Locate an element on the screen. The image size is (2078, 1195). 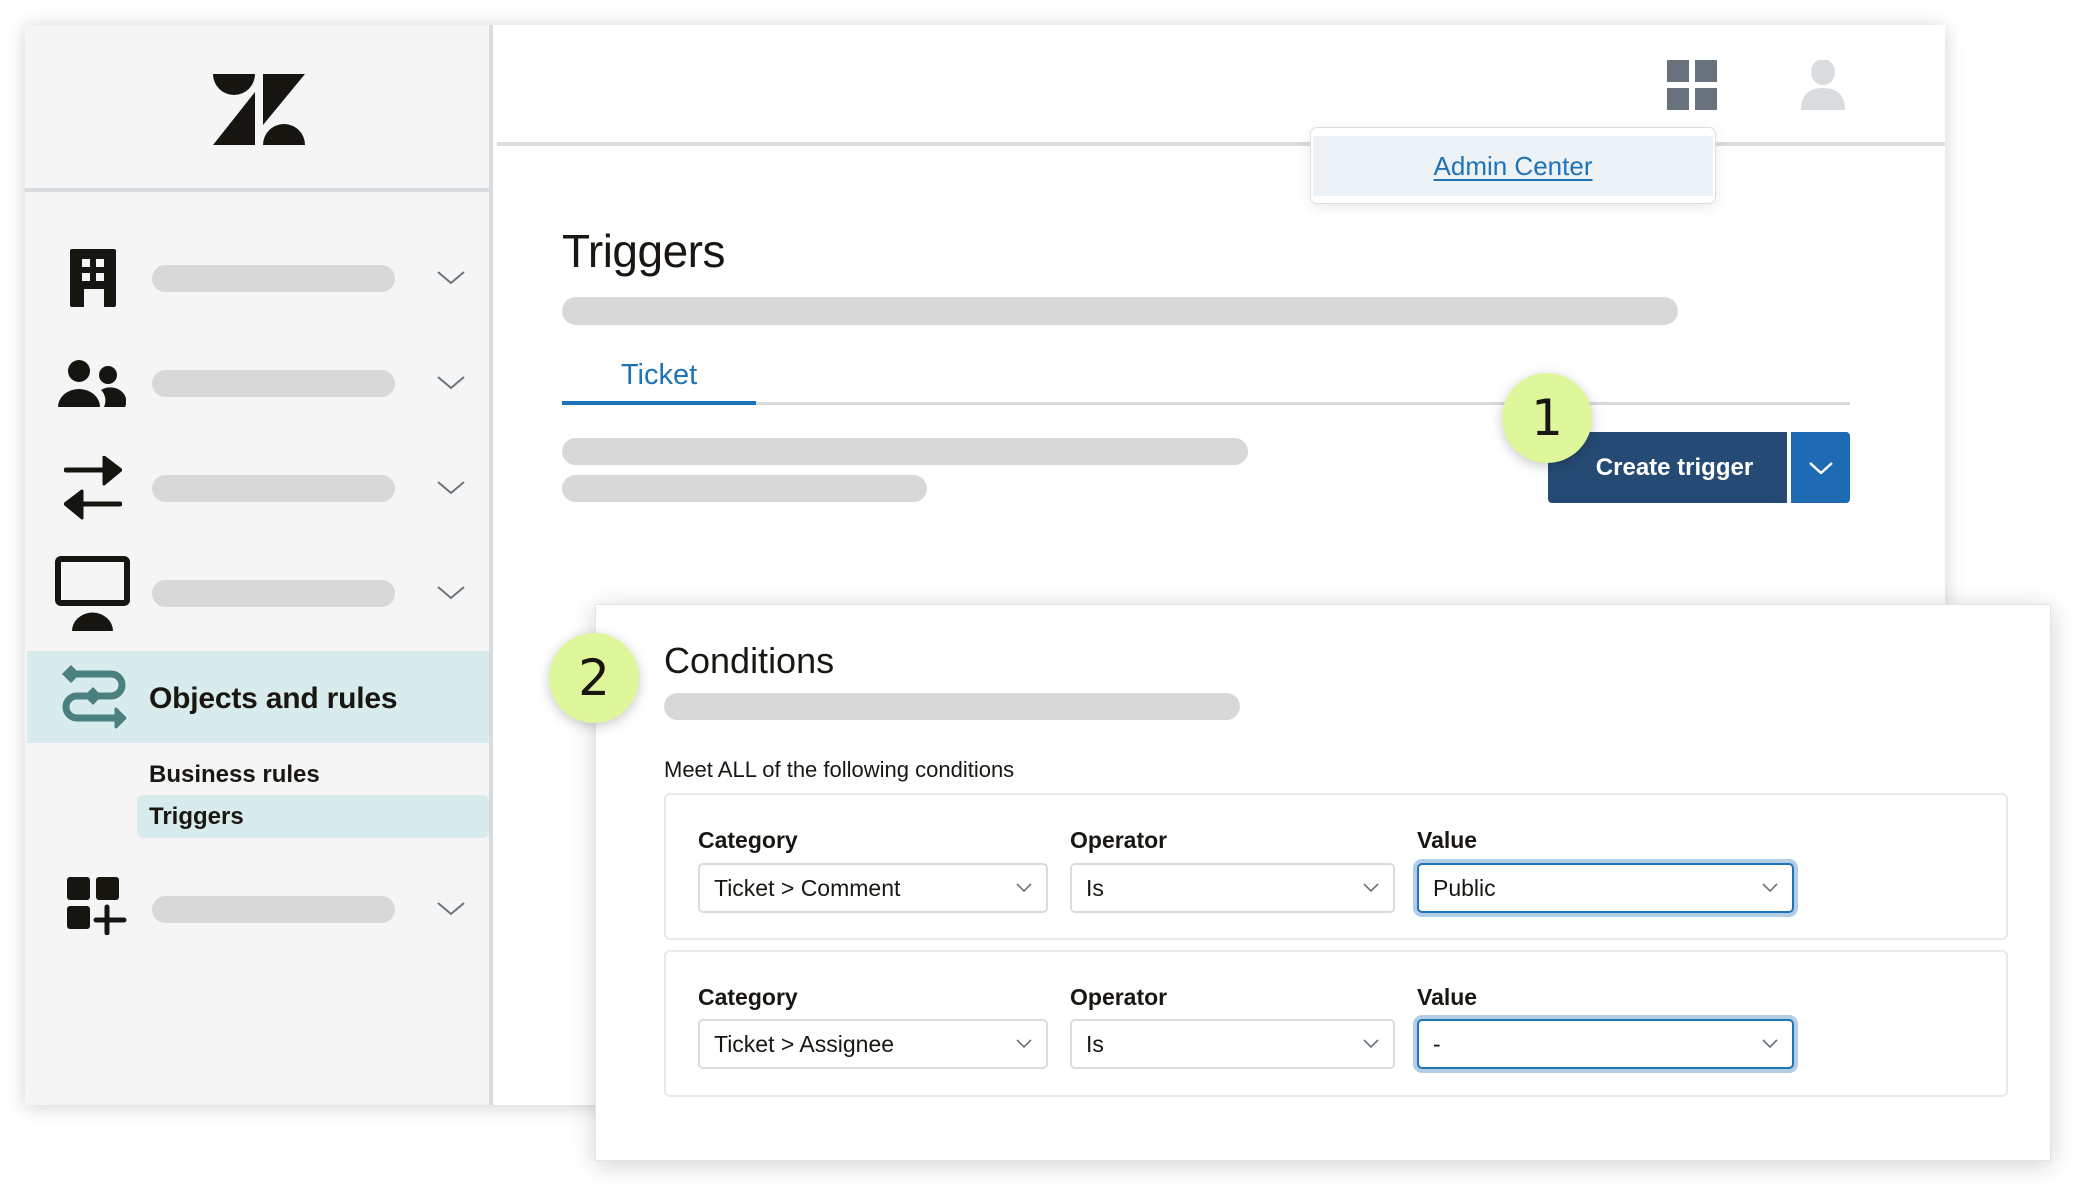
create-trigger-menu-button is located at coordinates (1820, 467).